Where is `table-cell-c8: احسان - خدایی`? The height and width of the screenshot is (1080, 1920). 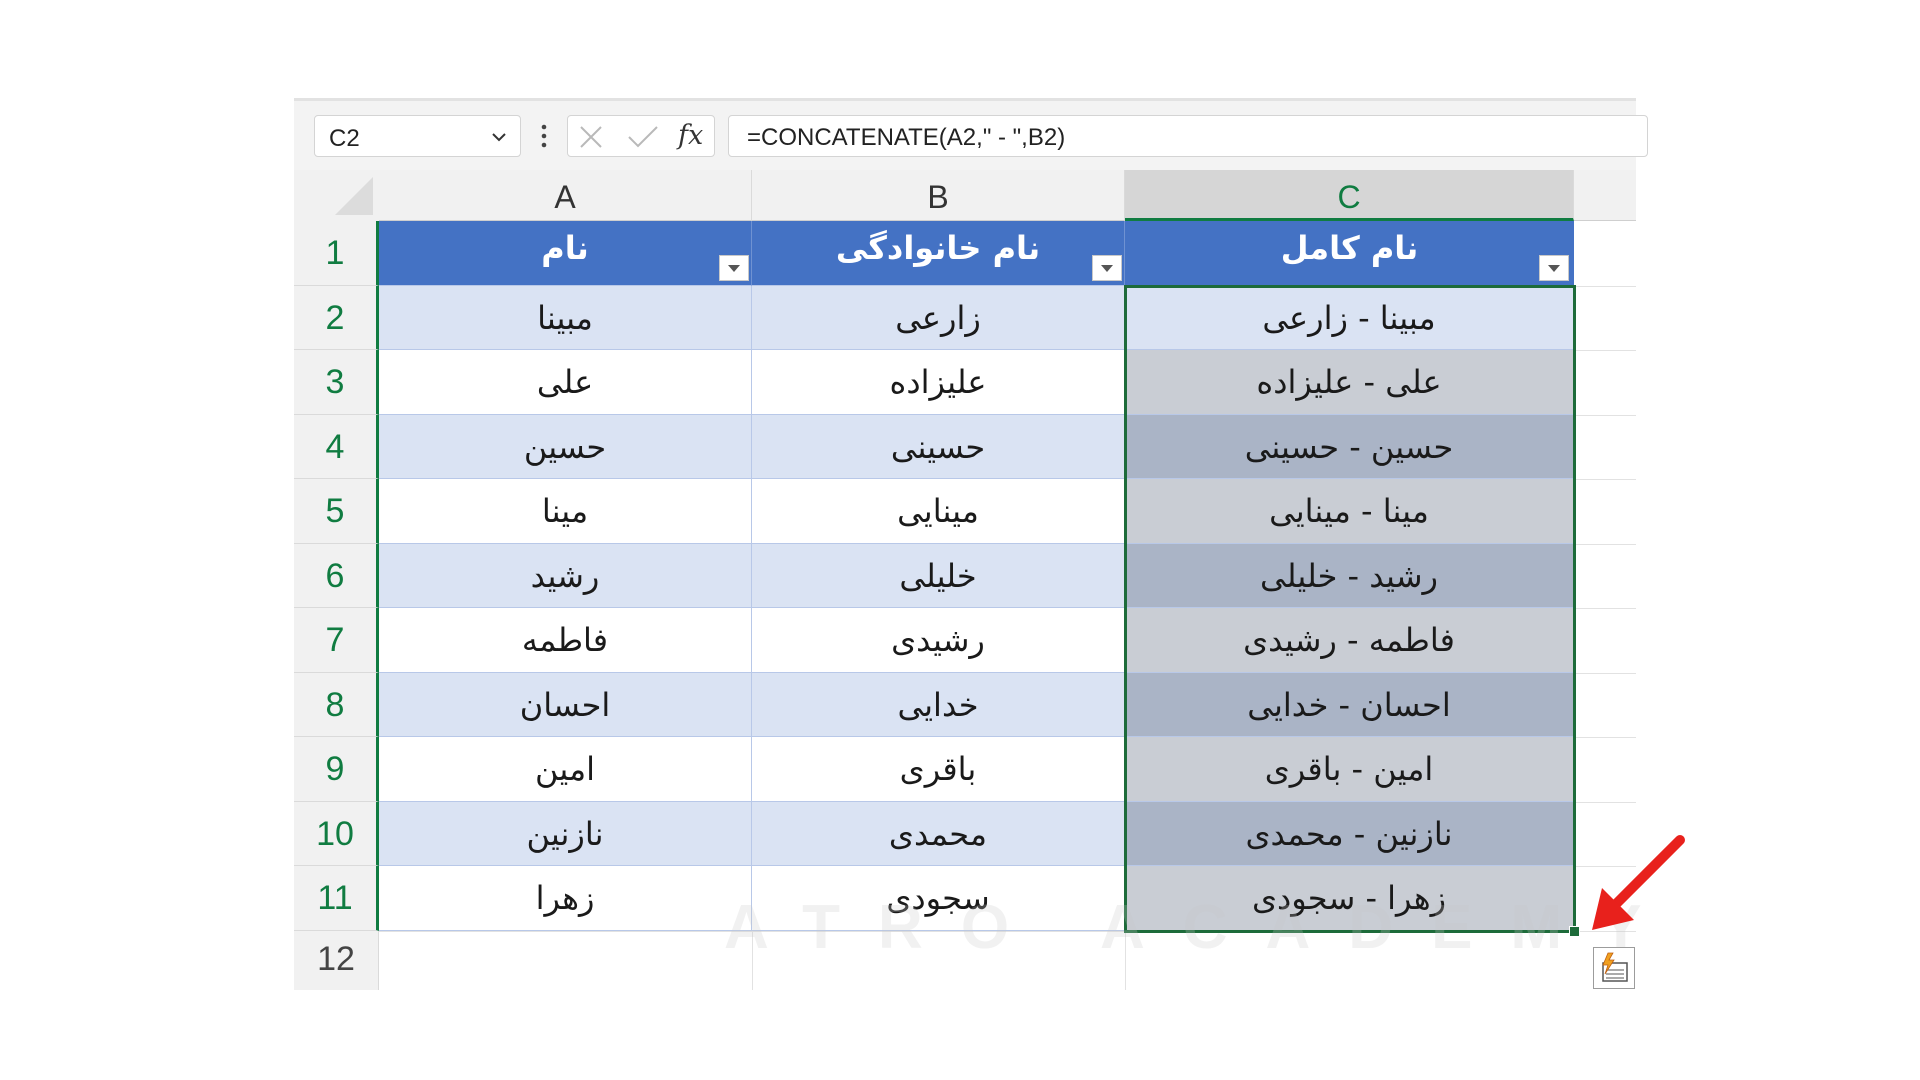
table-cell-c8: احسان - خدایی is located at coordinates (1349, 705).